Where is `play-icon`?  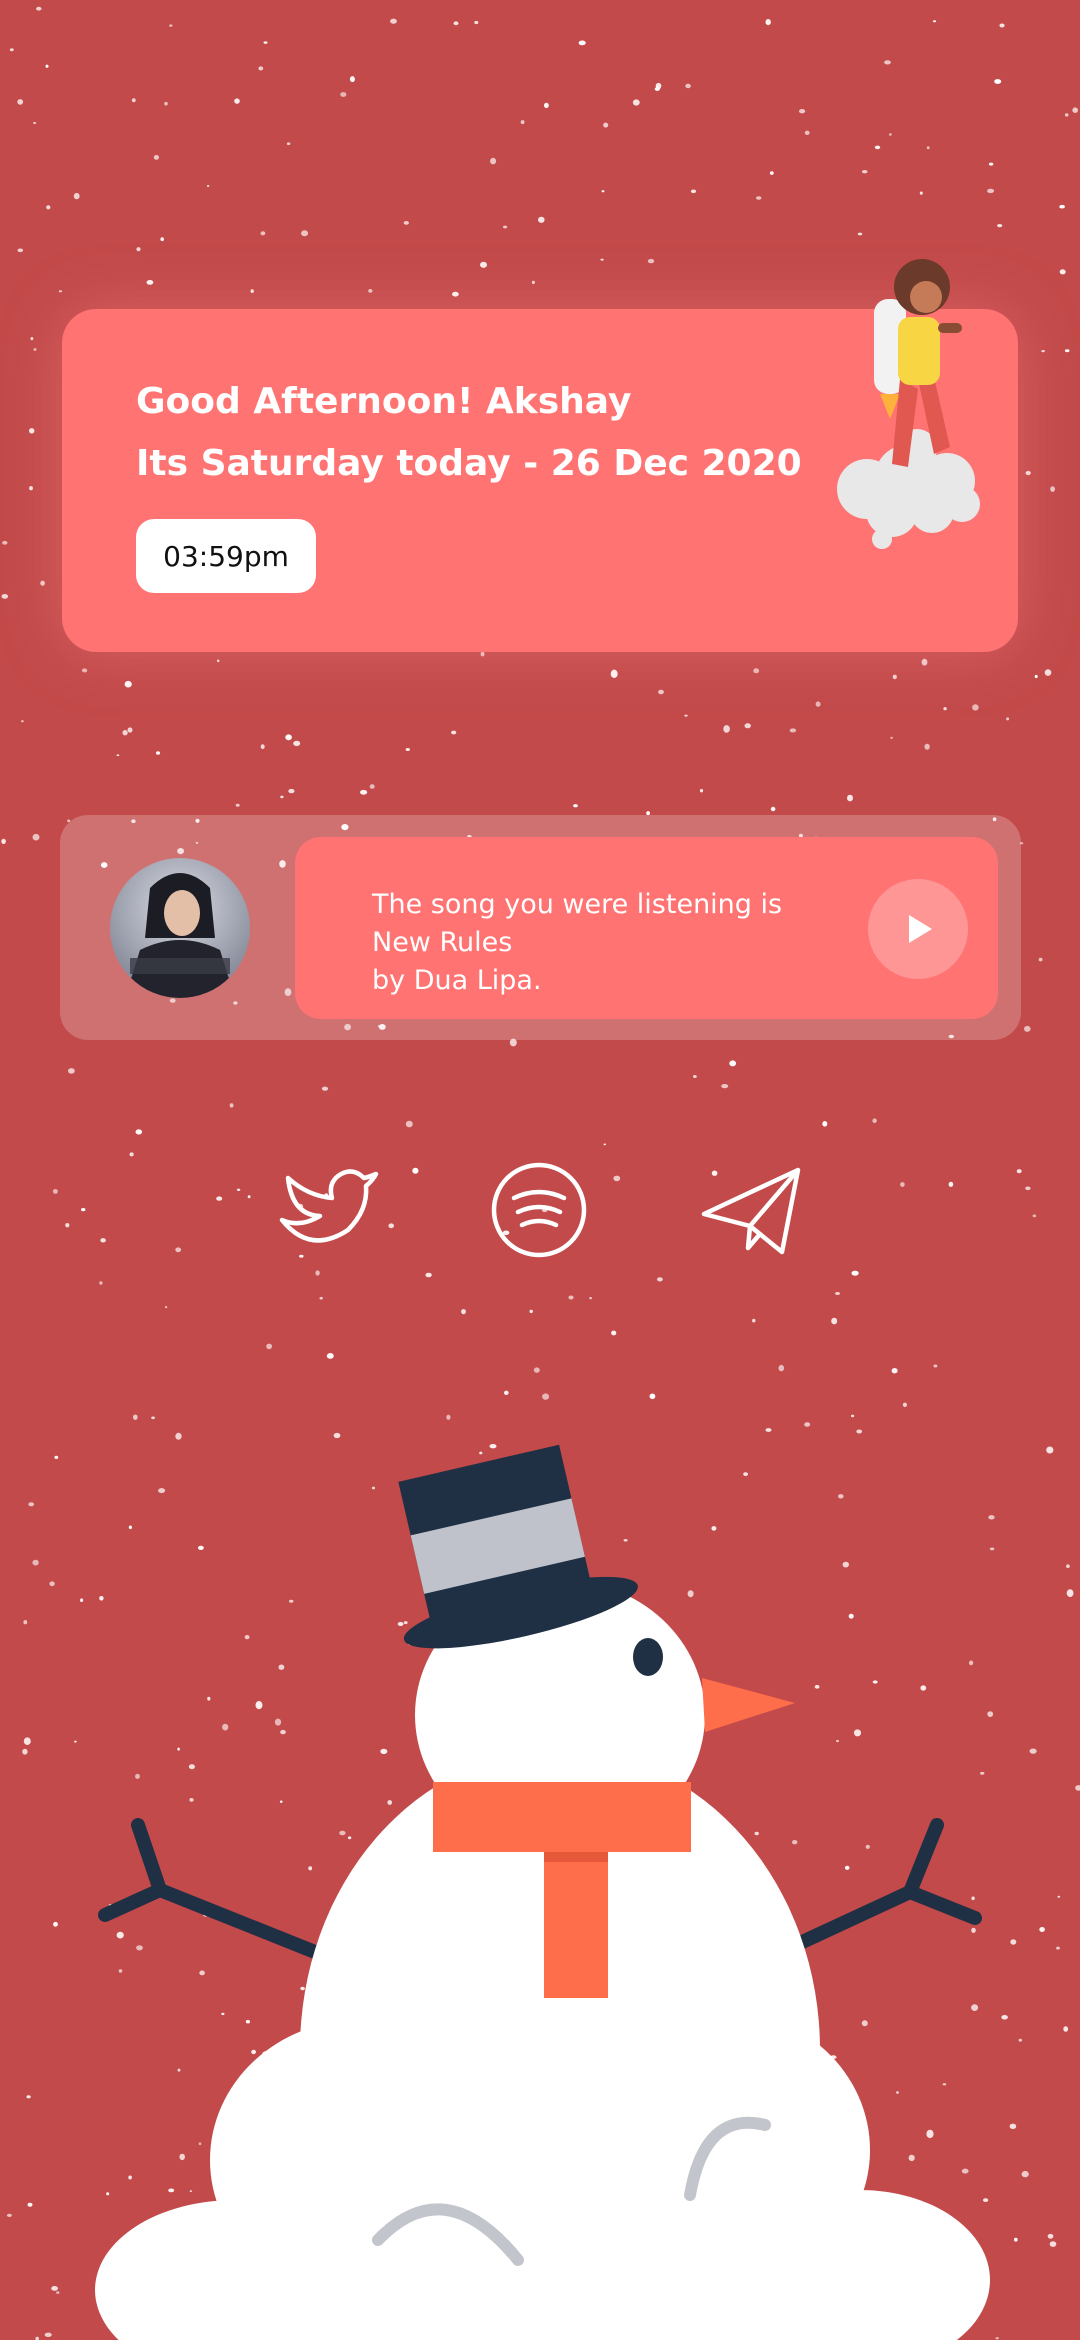
play-icon is located at coordinates (920, 929).